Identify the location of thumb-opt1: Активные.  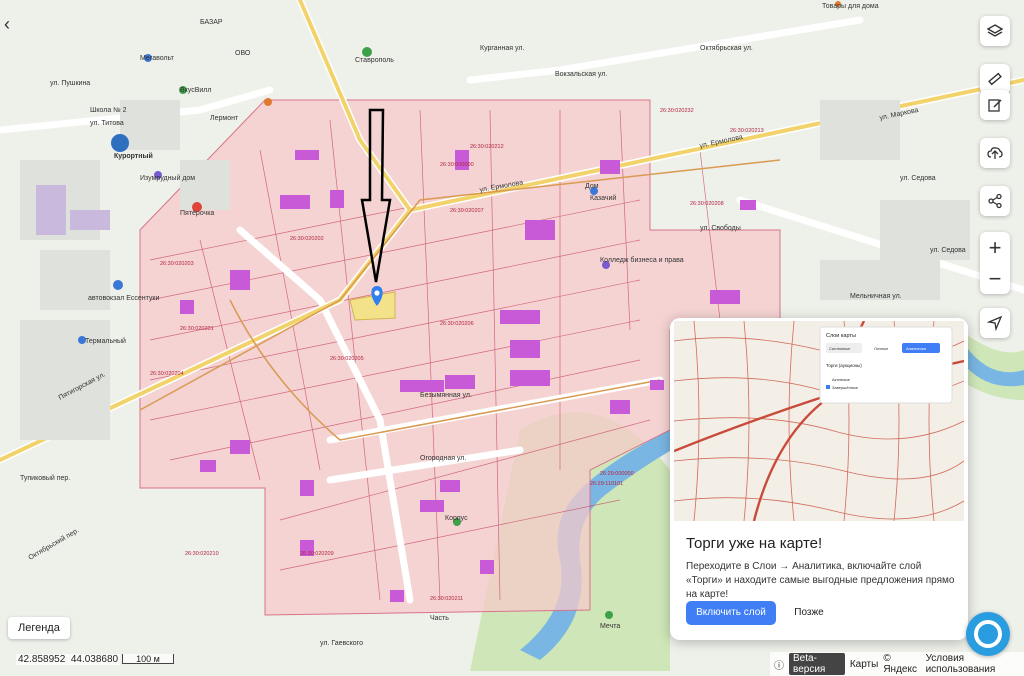
(841, 379).